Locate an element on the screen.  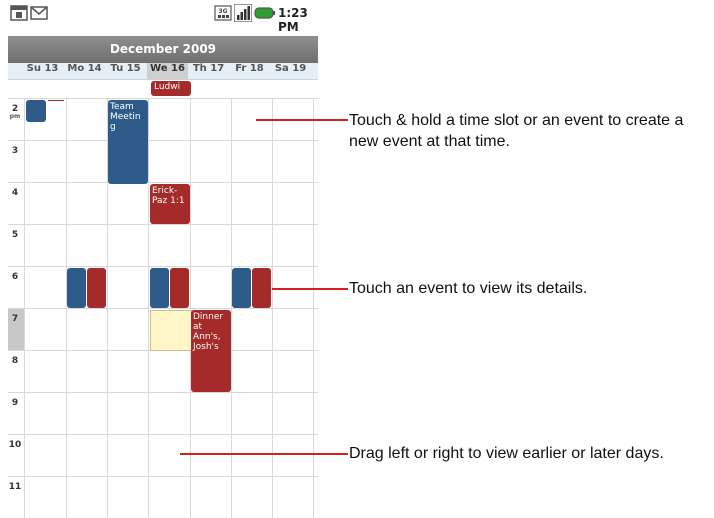
hour-label-3: 3 is located at coordinates (15, 151).